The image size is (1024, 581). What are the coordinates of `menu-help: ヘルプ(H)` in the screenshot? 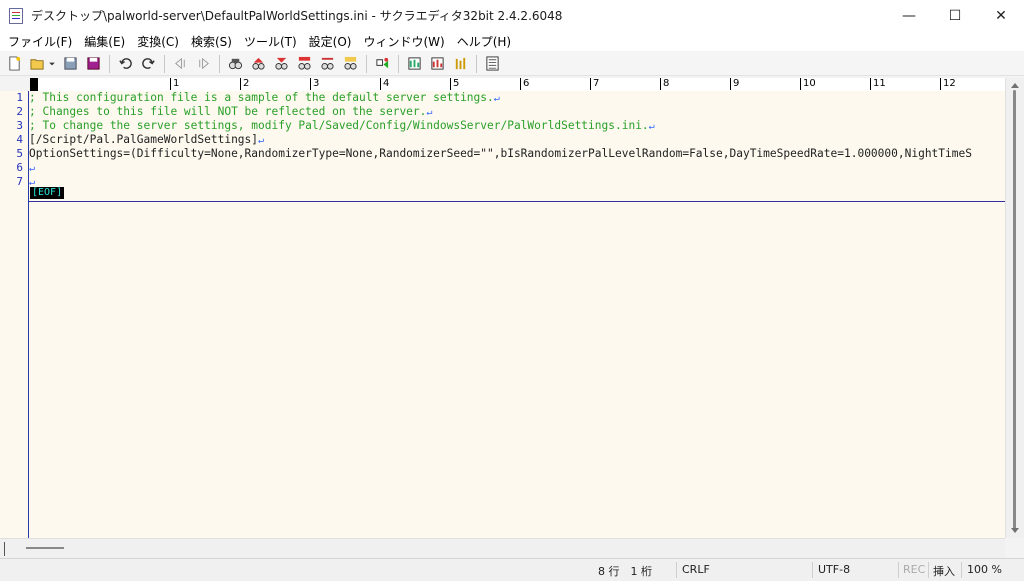 It's located at (484, 41).